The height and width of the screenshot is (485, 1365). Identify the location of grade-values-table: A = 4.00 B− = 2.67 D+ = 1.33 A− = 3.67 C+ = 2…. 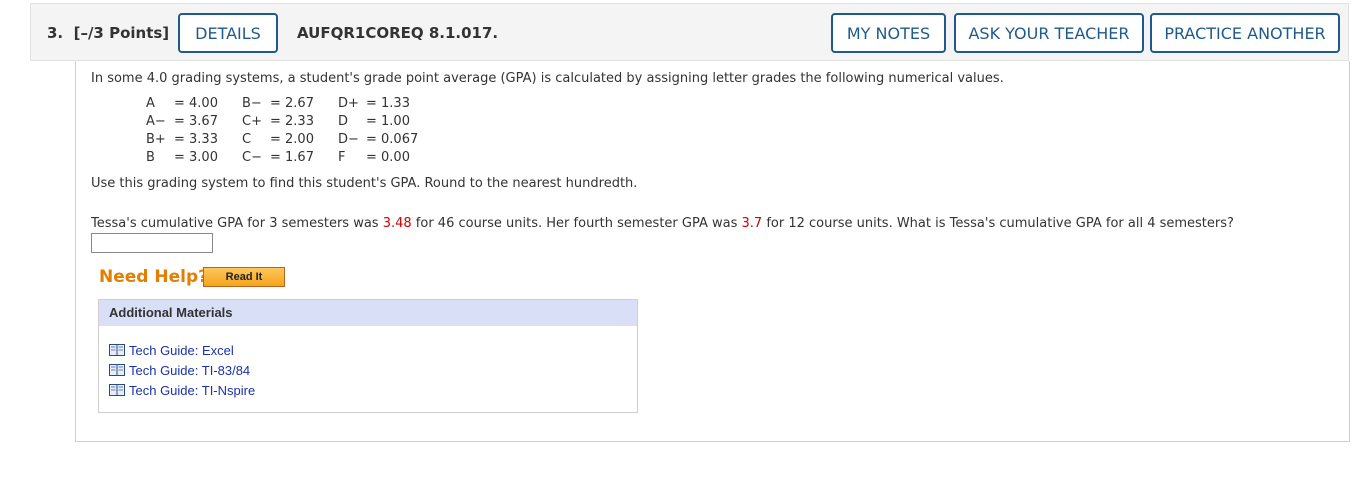
(290, 131).